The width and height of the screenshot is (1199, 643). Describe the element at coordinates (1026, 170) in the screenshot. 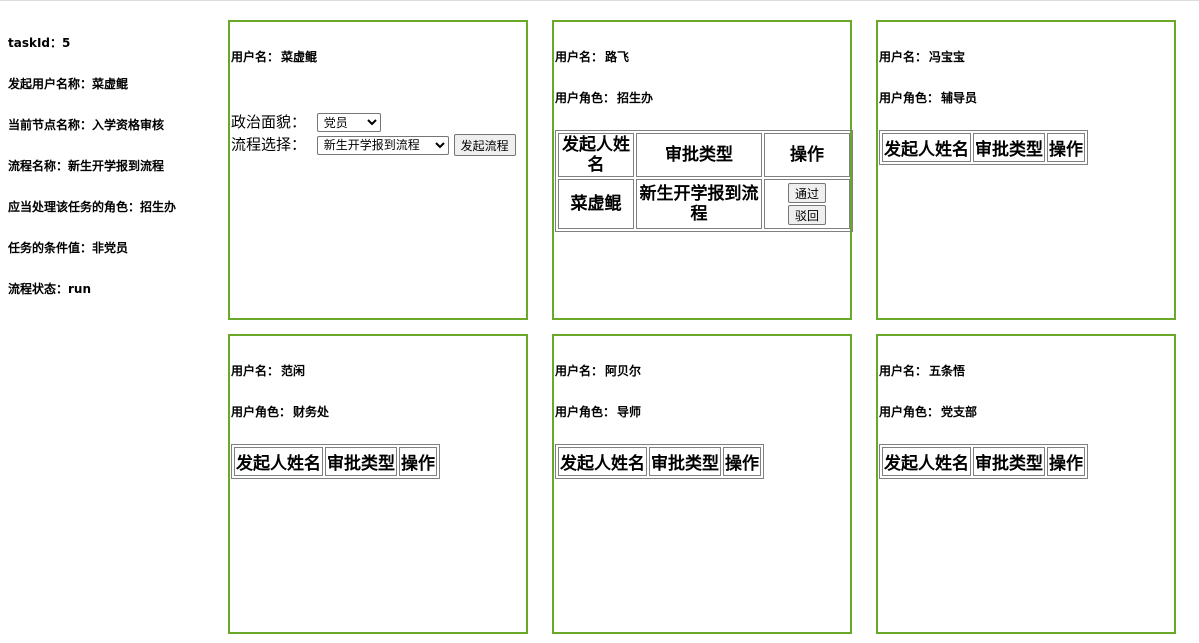

I see `user-panel-3: 用户名： 冯宝宝 用户角色： 辅导员 发起人姓名 审批类型 操作` at that location.